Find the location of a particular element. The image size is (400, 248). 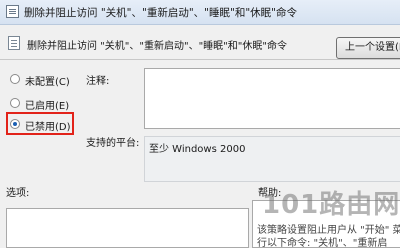

help-text-line: 行以下命令: "关机"、"重新启 is located at coordinates (322, 243).